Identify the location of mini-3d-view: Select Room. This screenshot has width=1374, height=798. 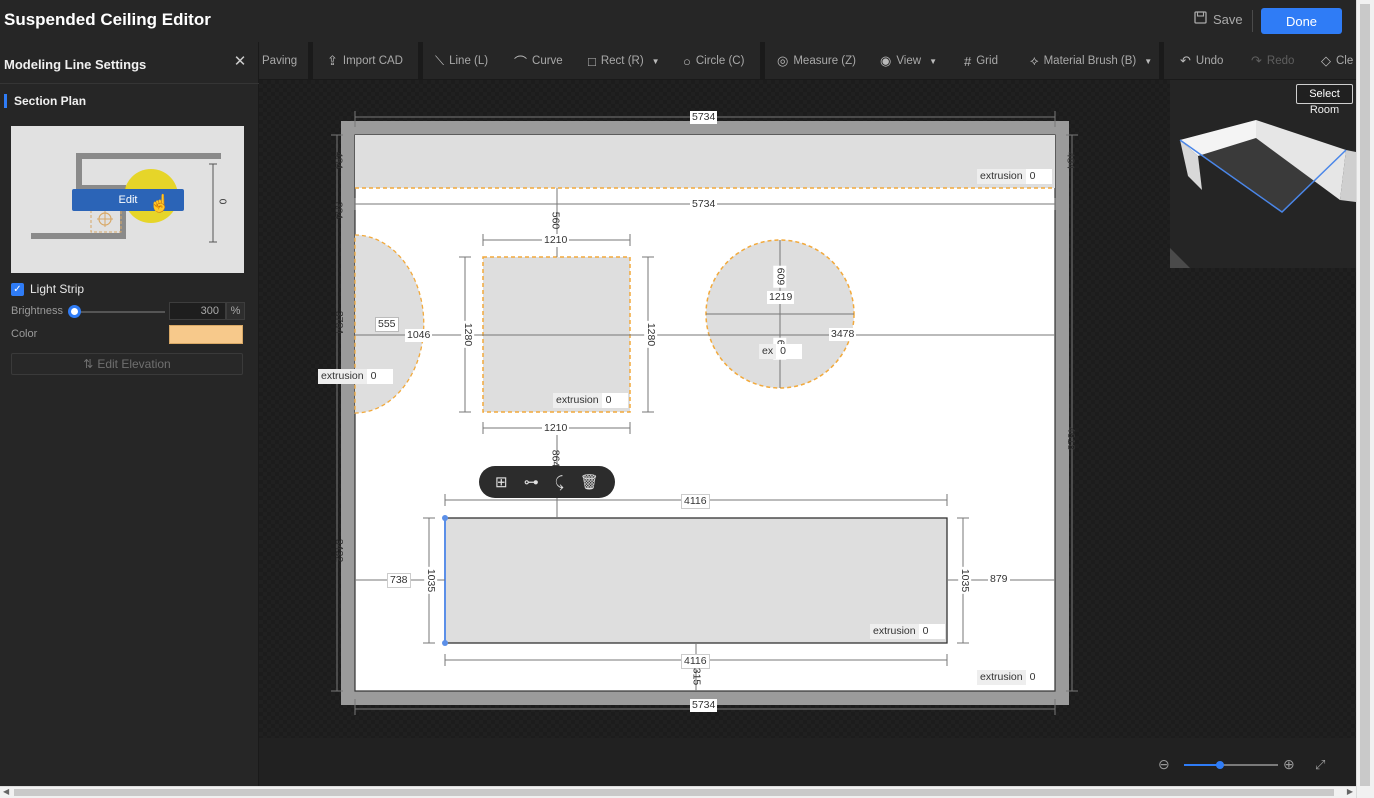
(1263, 174).